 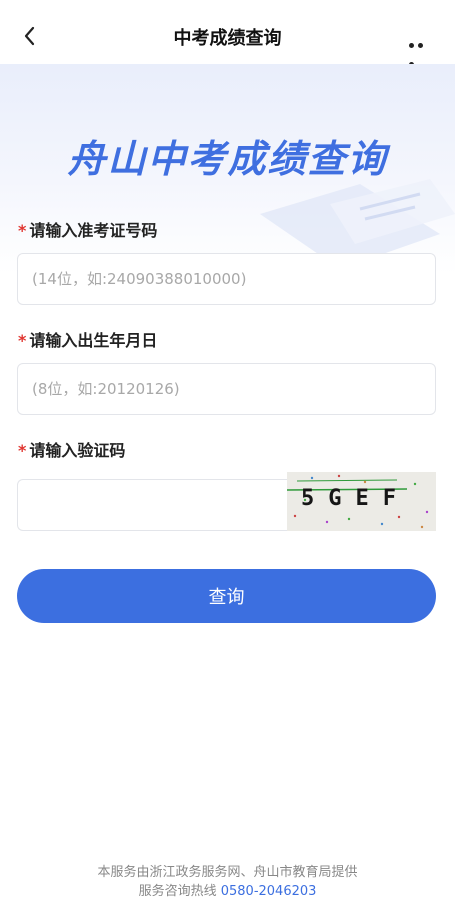 What do you see at coordinates (226, 389) in the screenshot?
I see `birth-date-input` at bounding box center [226, 389].